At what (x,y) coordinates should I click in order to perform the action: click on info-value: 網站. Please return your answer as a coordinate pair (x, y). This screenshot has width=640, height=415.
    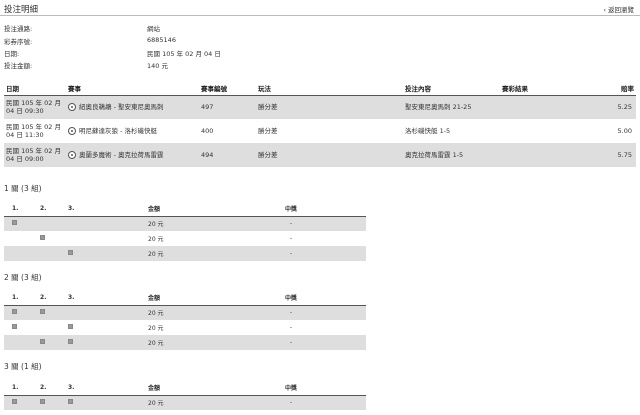
    Looking at the image, I should click on (153, 29).